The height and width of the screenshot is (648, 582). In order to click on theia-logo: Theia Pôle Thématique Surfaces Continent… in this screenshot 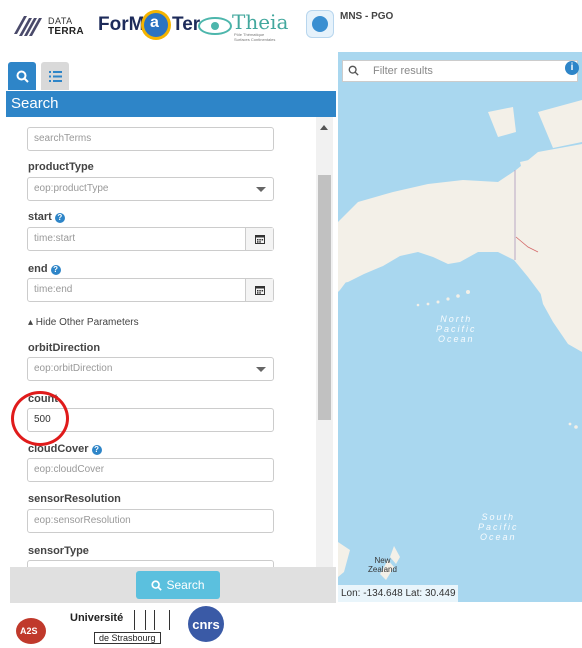, I will do `click(243, 26)`.